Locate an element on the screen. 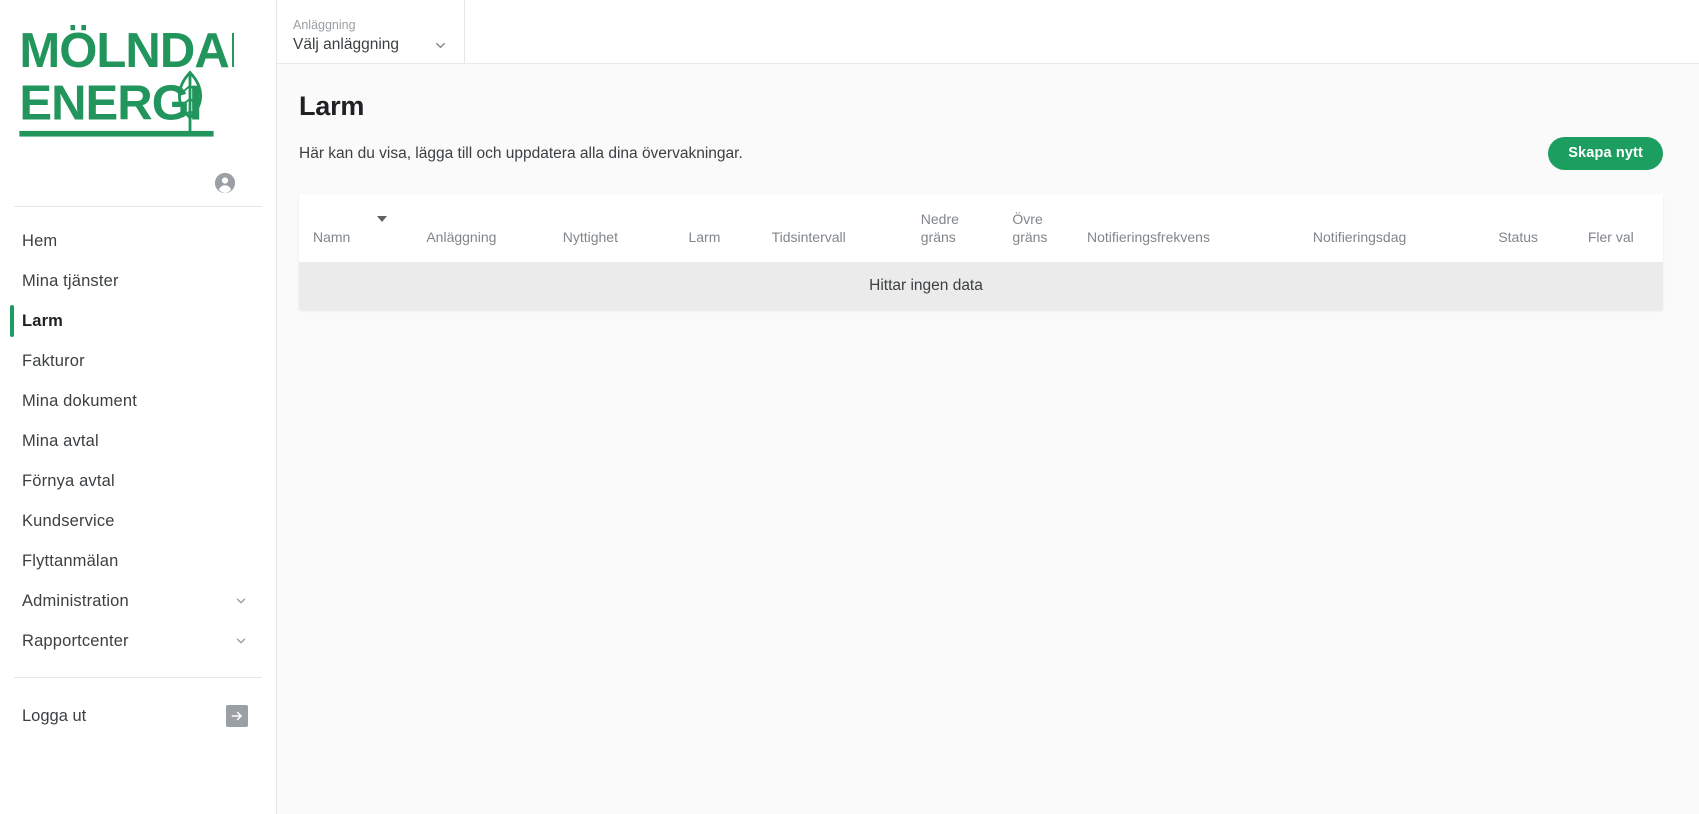  account-circle-icon is located at coordinates (225, 183).